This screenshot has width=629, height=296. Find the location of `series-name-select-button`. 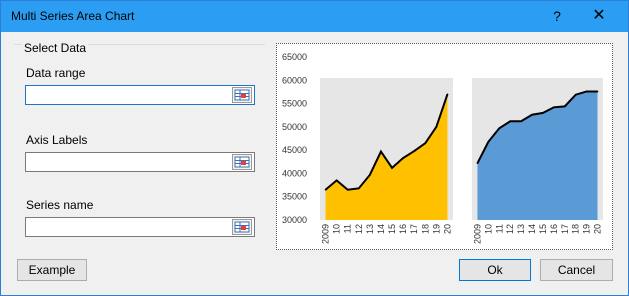

series-name-select-button is located at coordinates (242, 227).